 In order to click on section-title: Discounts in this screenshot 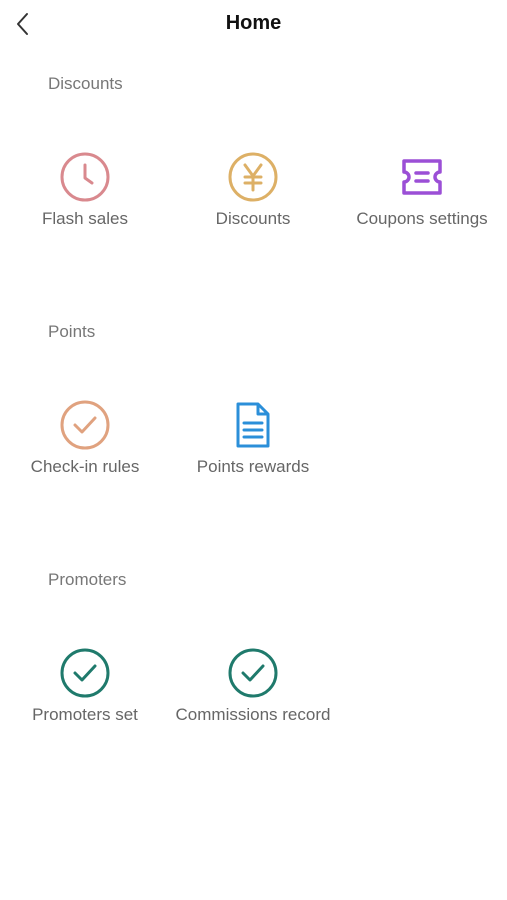, I will do `click(85, 83)`.